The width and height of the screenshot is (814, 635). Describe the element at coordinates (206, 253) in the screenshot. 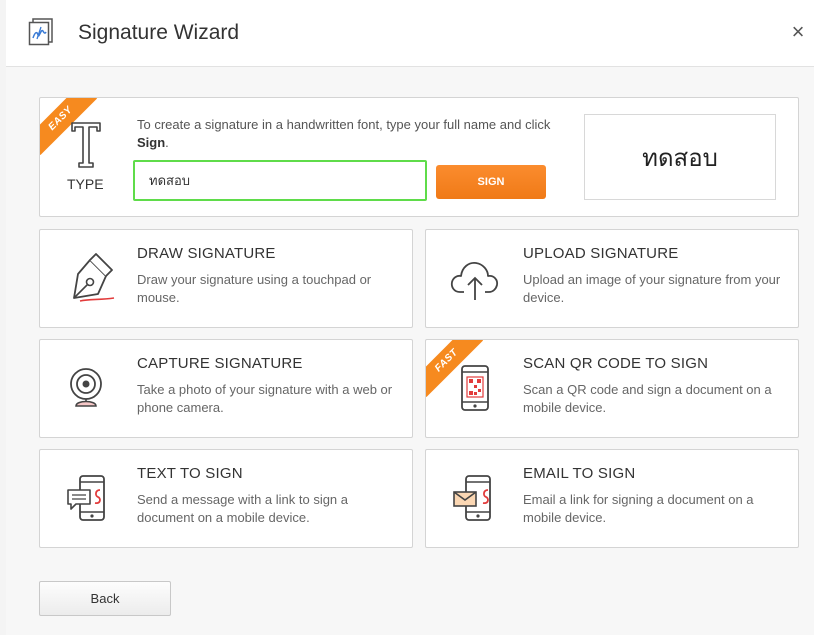

I see `draw-signature-title: DRAW SIGNATURE` at that location.